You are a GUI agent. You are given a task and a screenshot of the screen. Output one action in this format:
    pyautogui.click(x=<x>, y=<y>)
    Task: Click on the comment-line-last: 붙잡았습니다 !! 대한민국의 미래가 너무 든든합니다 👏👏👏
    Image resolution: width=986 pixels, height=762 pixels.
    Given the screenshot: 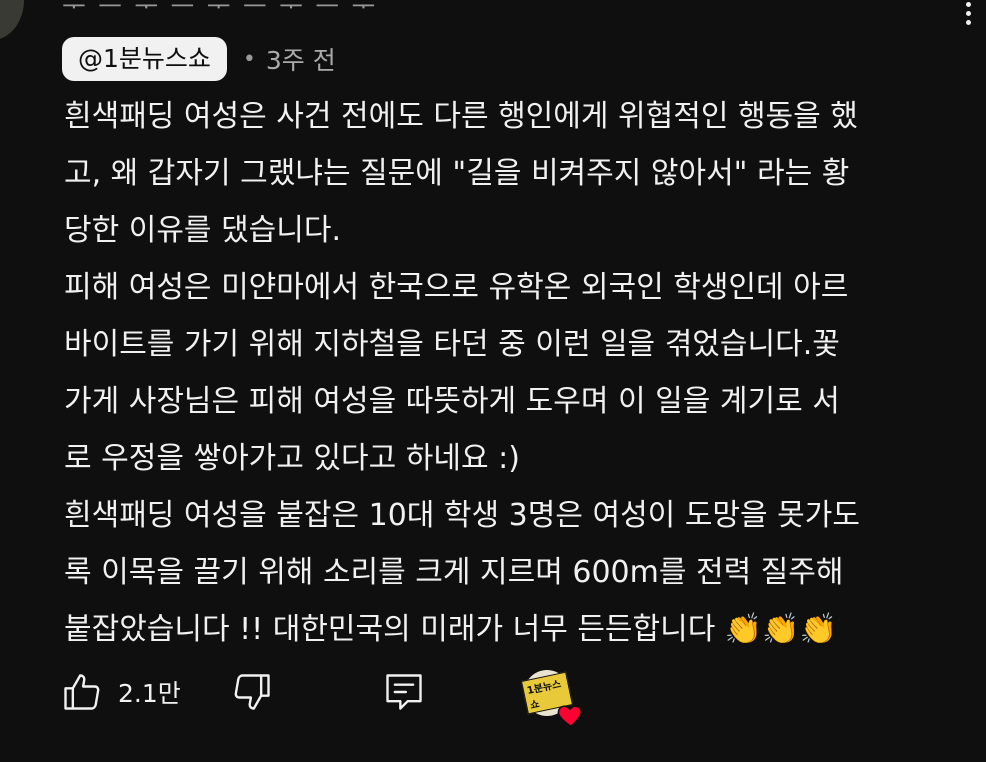 What is the action you would take?
    pyautogui.click(x=514, y=629)
    